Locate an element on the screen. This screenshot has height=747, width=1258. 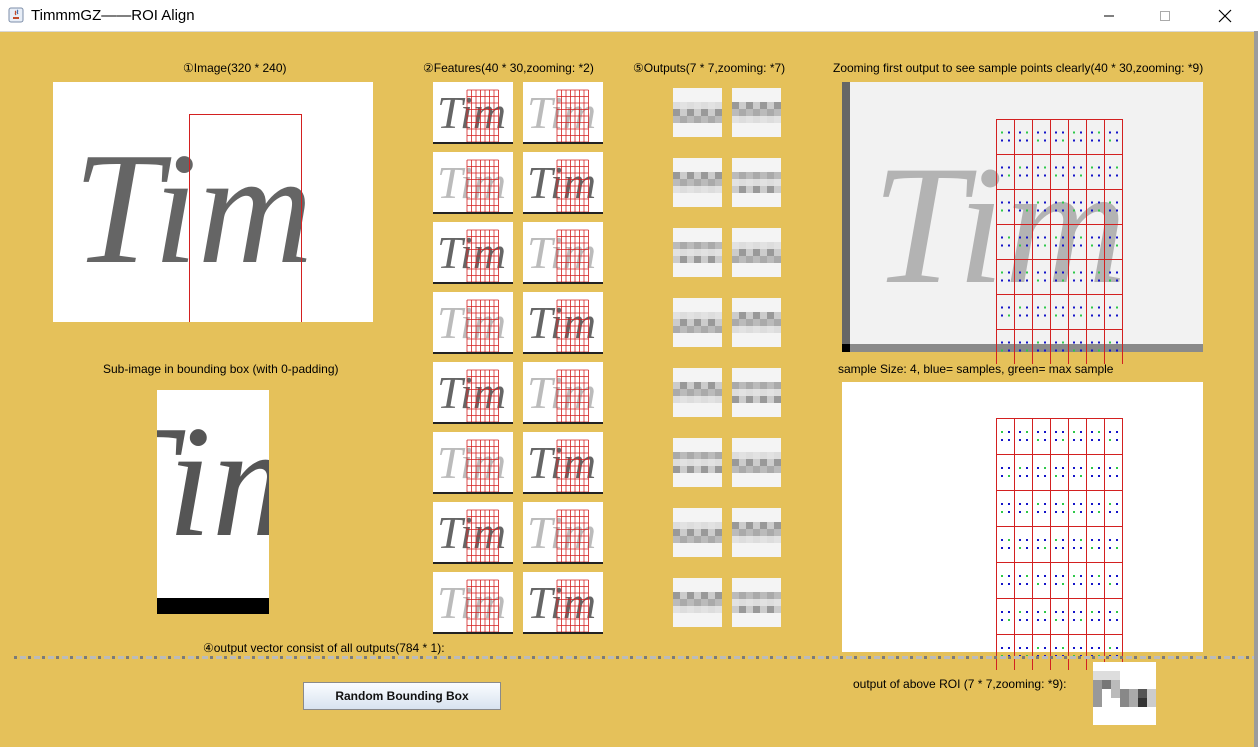
window-title: TimmmGZ——ROI Align is located at coordinates (113, 15).